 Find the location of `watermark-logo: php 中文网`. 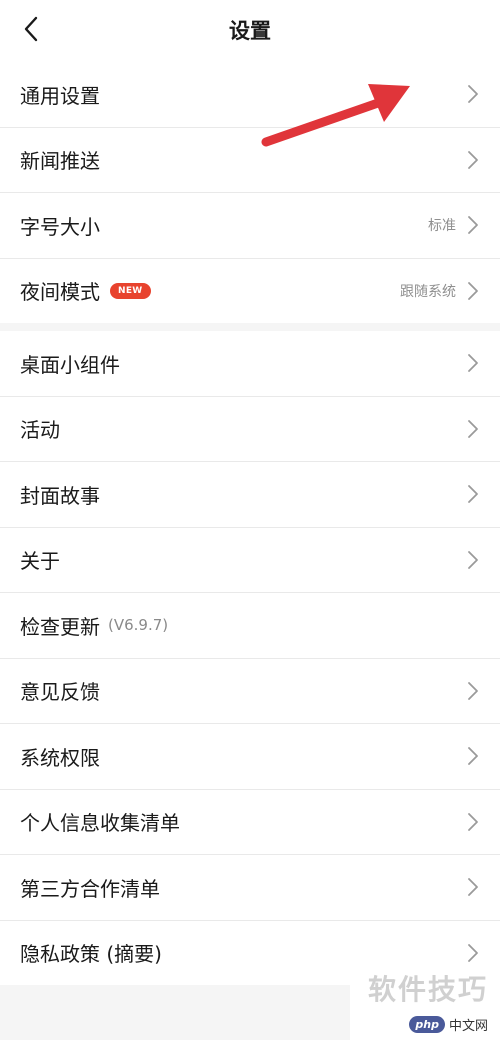

watermark-logo: php 中文网 is located at coordinates (448, 1024).